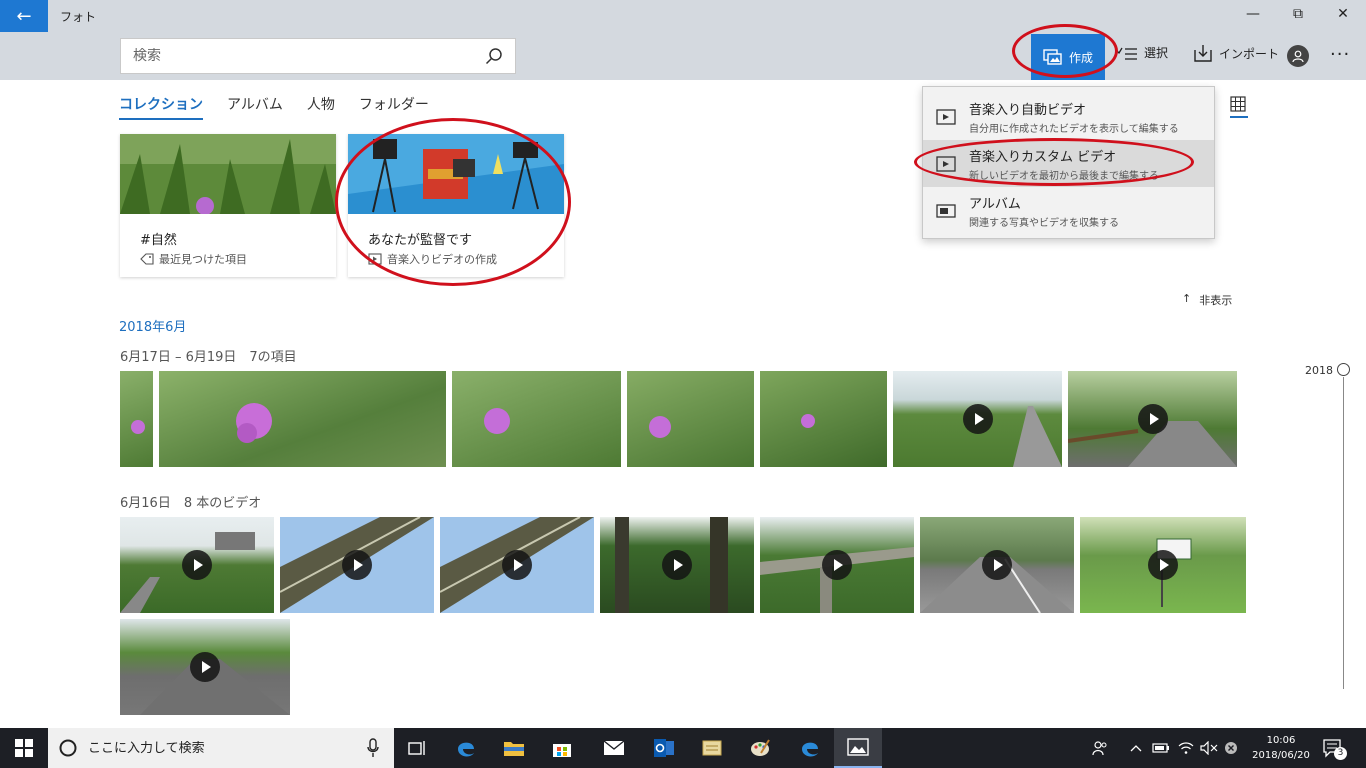  What do you see at coordinates (614, 748) in the screenshot?
I see `taskbar-mail` at bounding box center [614, 748].